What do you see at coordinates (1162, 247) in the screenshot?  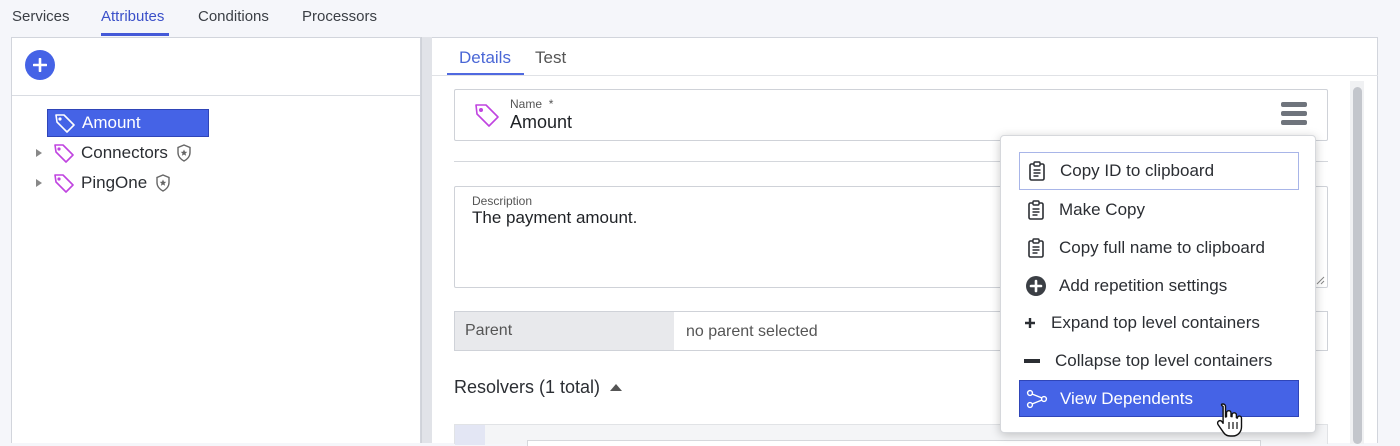 I see `menu-item-label: Copy full name to clipboard` at bounding box center [1162, 247].